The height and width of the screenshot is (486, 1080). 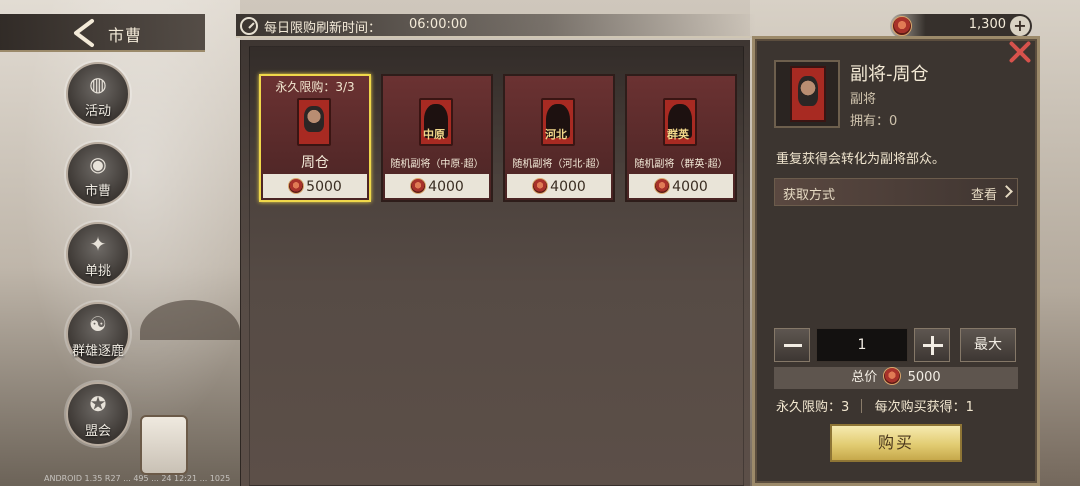 What do you see at coordinates (792, 345) in the screenshot?
I see `decrease-quantity-button` at bounding box center [792, 345].